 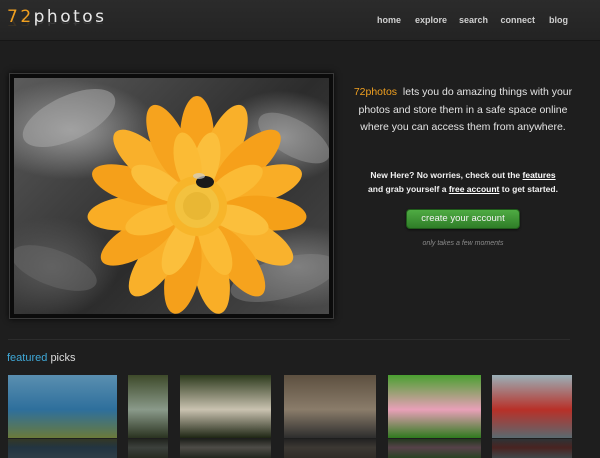 What do you see at coordinates (532, 448) in the screenshot?
I see `child-thumb-reflection` at bounding box center [532, 448].